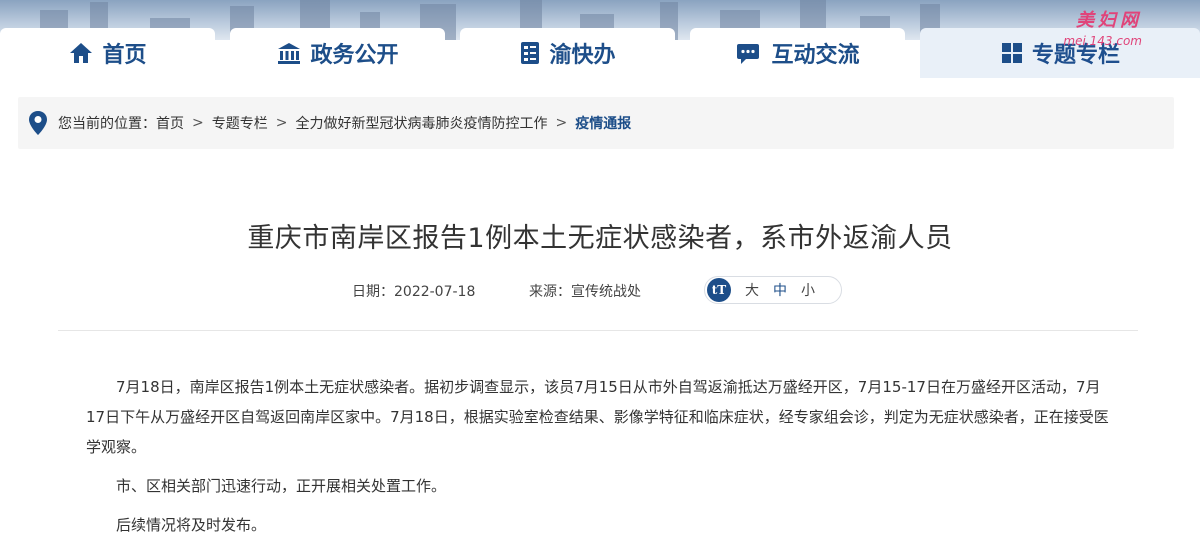  I want to click on font-size-large: 大, so click(752, 290).